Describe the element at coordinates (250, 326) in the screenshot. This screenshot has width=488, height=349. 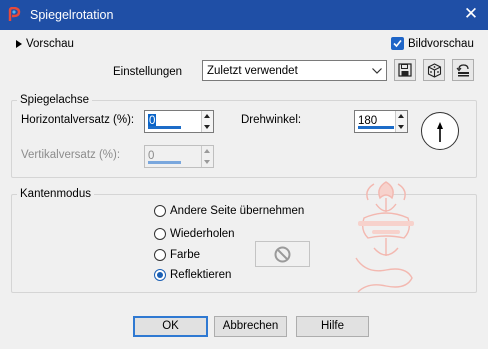
I see `cancel-button: Abbrechen` at that location.